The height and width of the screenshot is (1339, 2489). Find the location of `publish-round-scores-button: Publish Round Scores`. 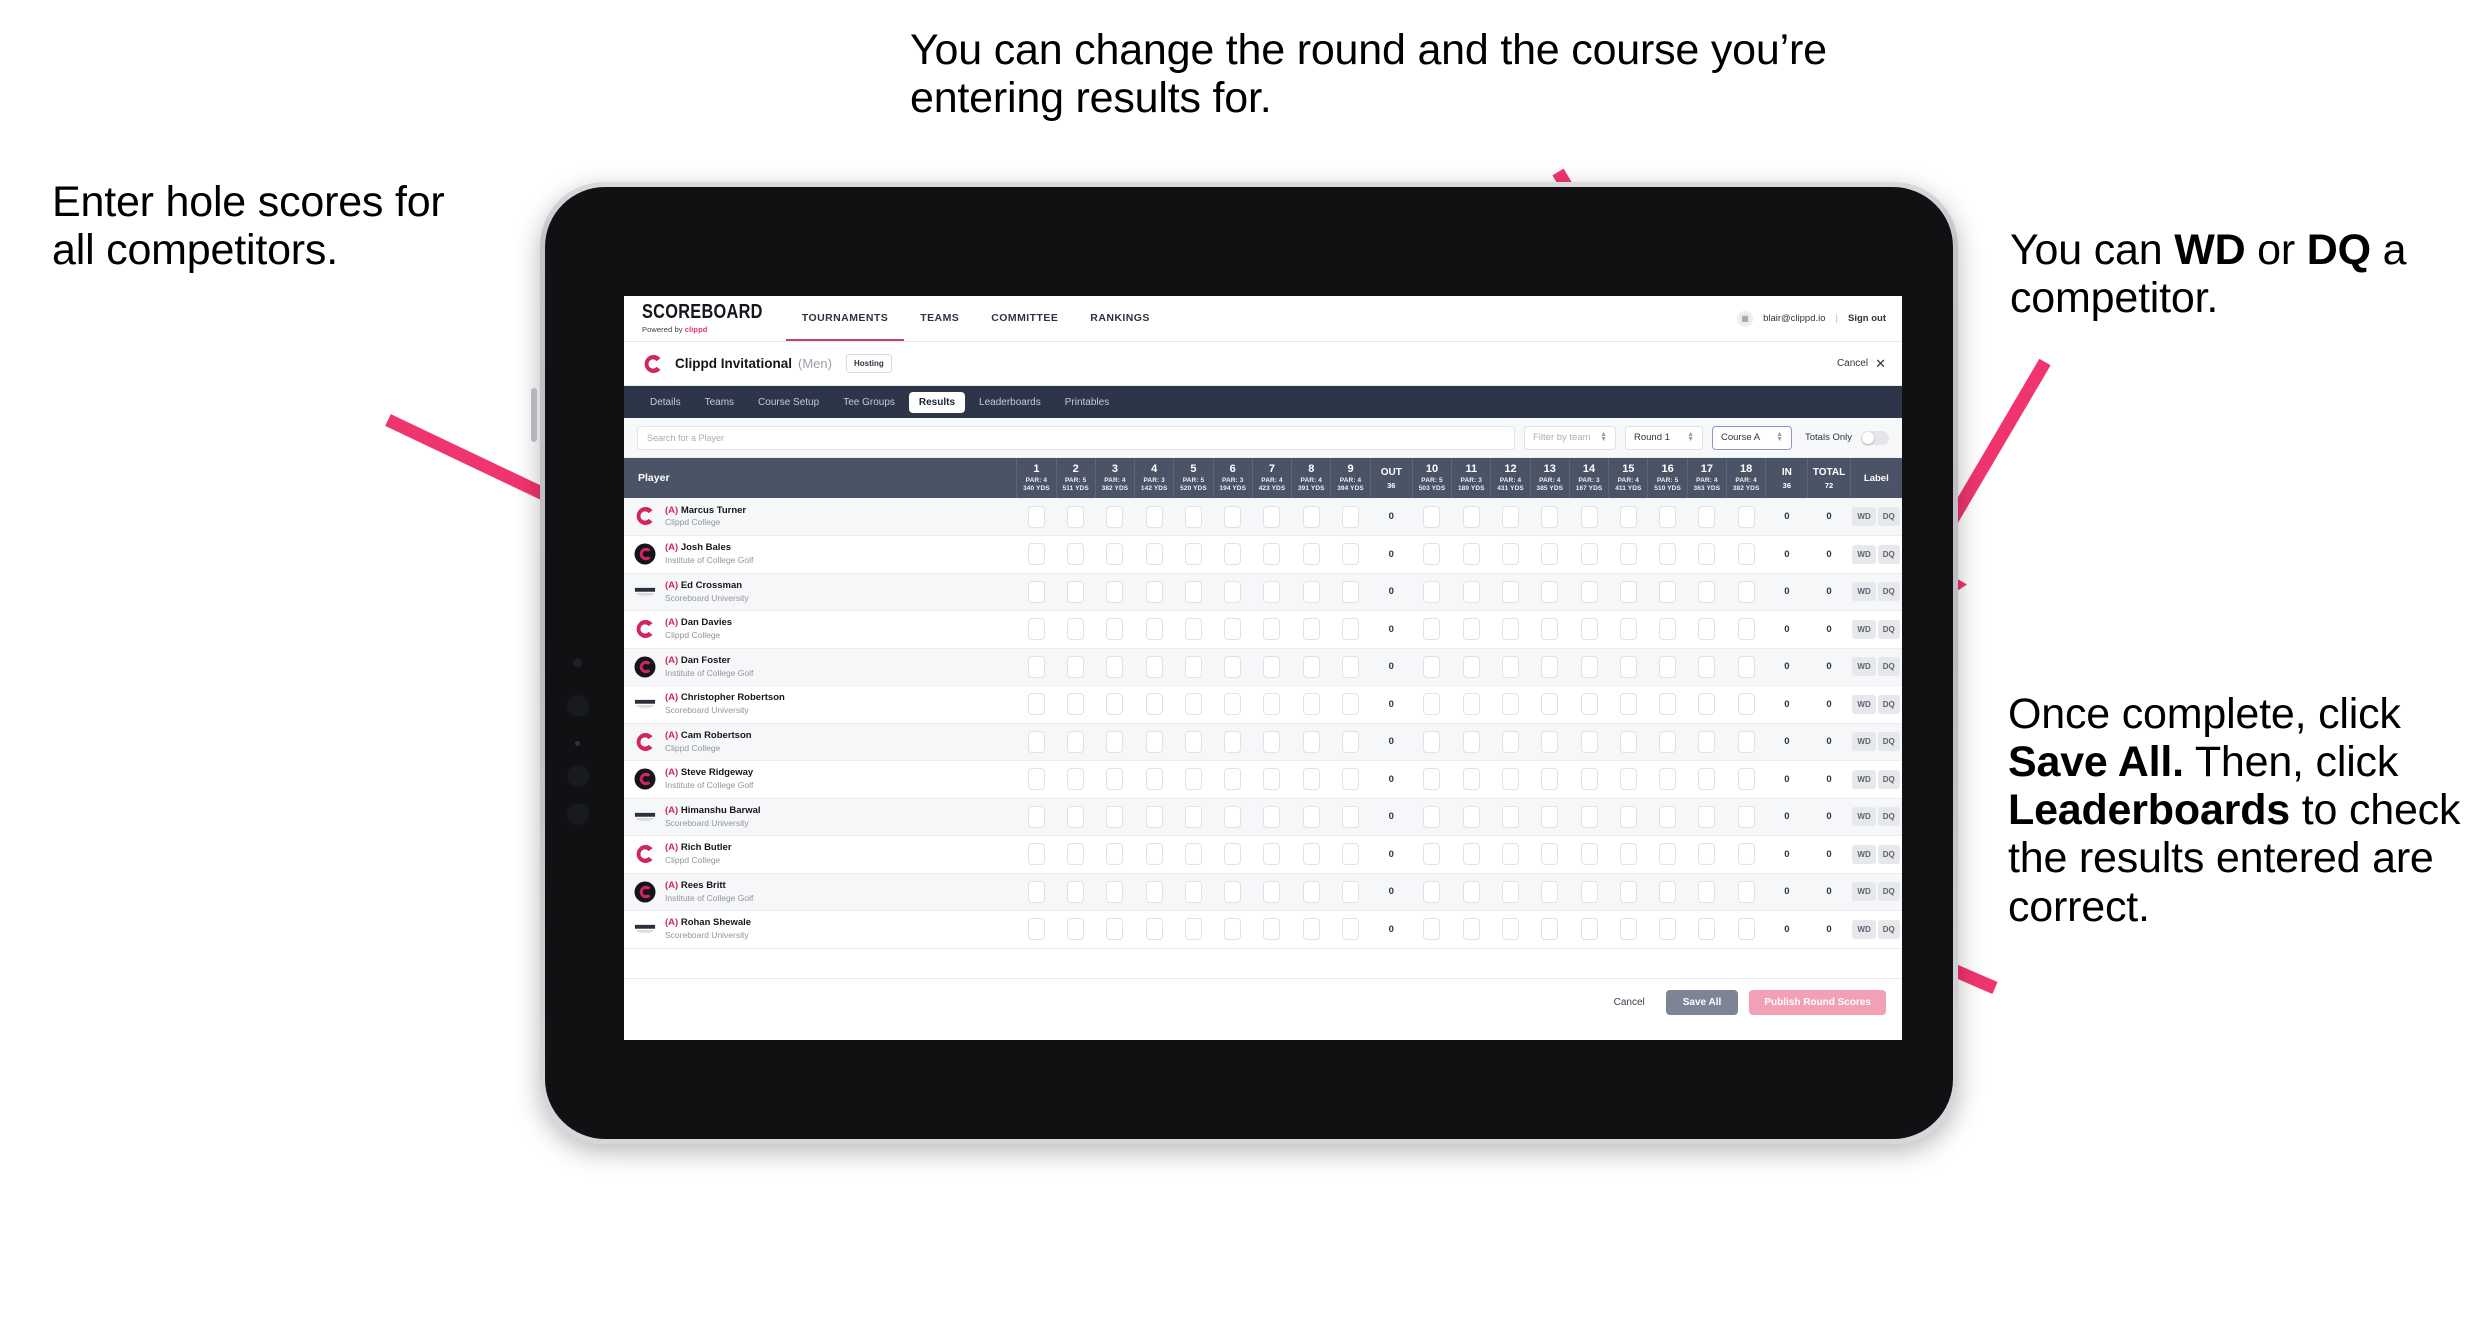

publish-round-scores-button: Publish Round Scores is located at coordinates (1817, 1002).